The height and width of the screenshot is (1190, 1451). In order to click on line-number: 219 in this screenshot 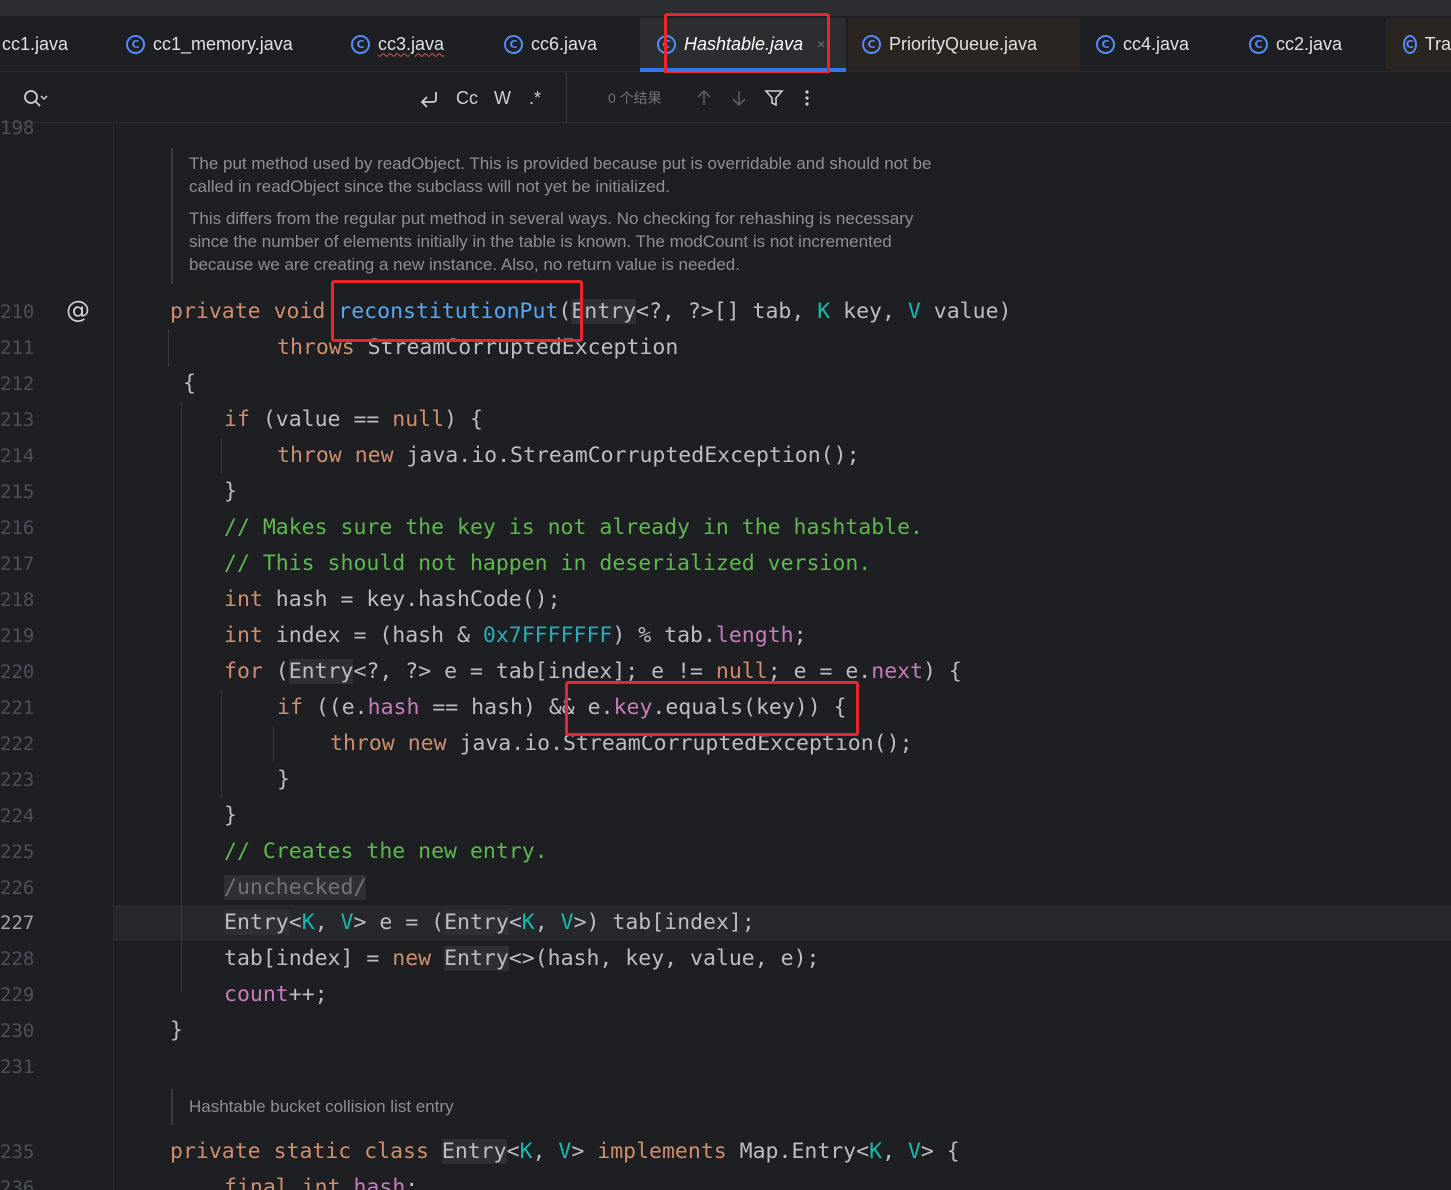, I will do `click(17, 636)`.